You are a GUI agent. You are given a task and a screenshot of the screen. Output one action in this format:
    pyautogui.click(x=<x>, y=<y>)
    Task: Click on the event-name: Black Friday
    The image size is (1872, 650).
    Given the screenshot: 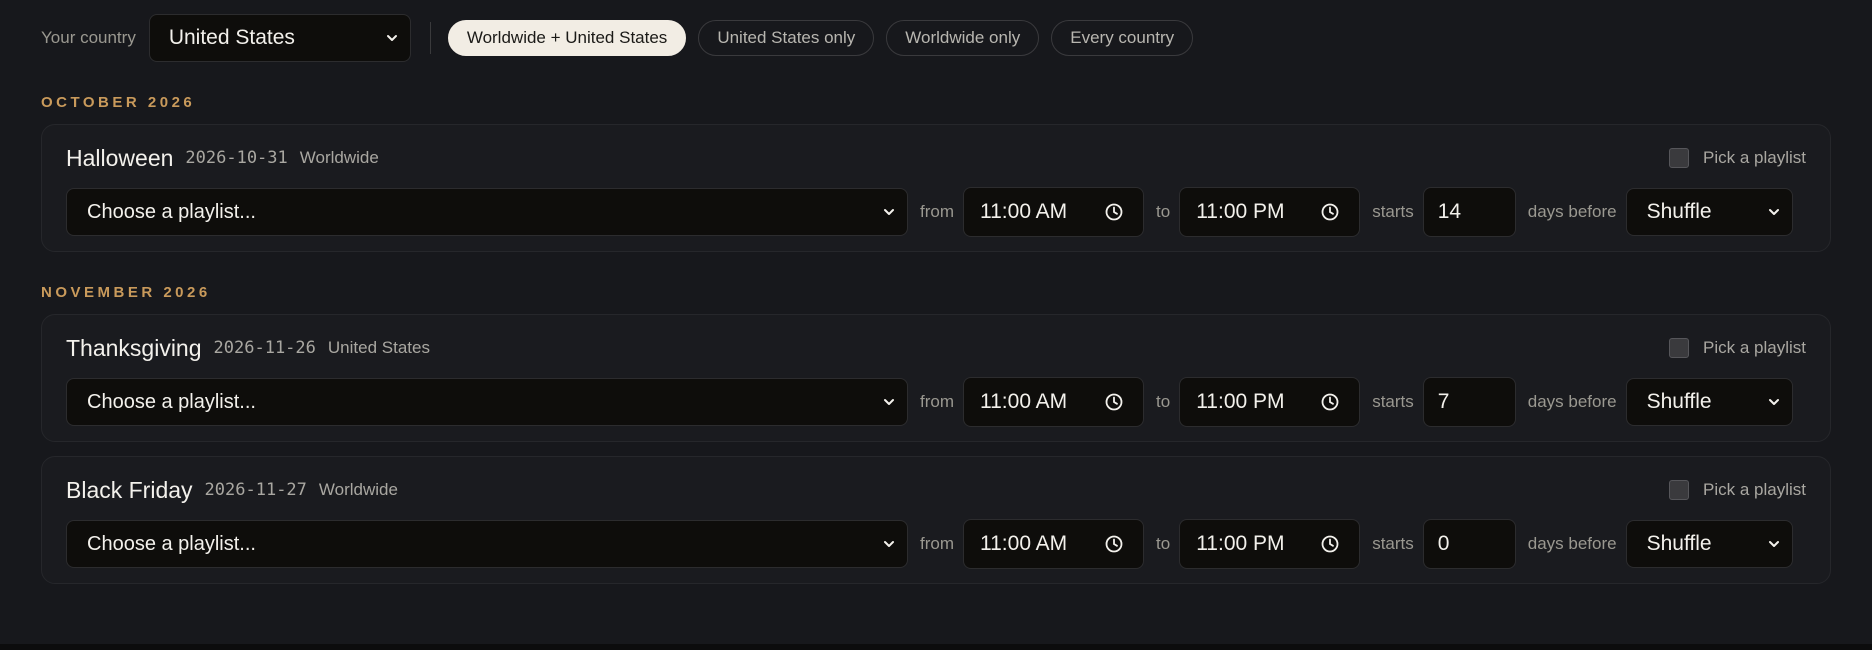 What is the action you would take?
    pyautogui.click(x=129, y=489)
    